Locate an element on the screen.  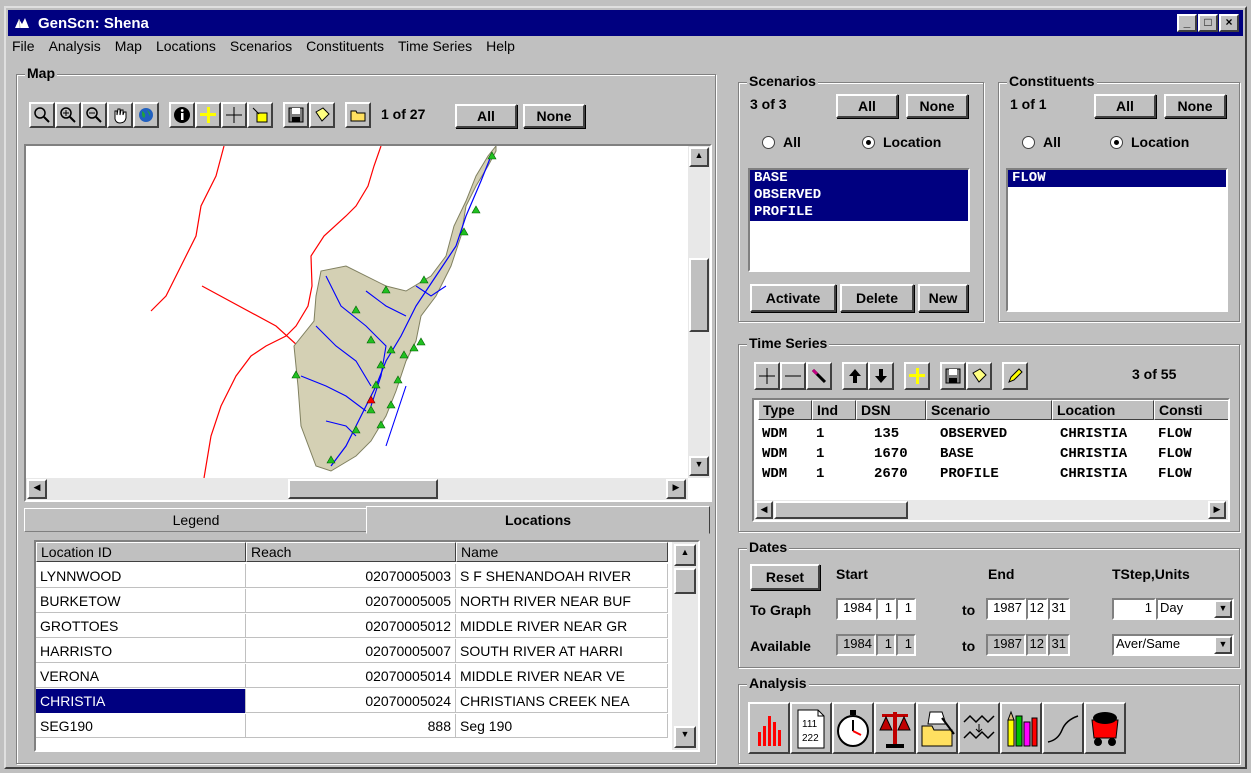
add-icon is located at coordinates (767, 376).